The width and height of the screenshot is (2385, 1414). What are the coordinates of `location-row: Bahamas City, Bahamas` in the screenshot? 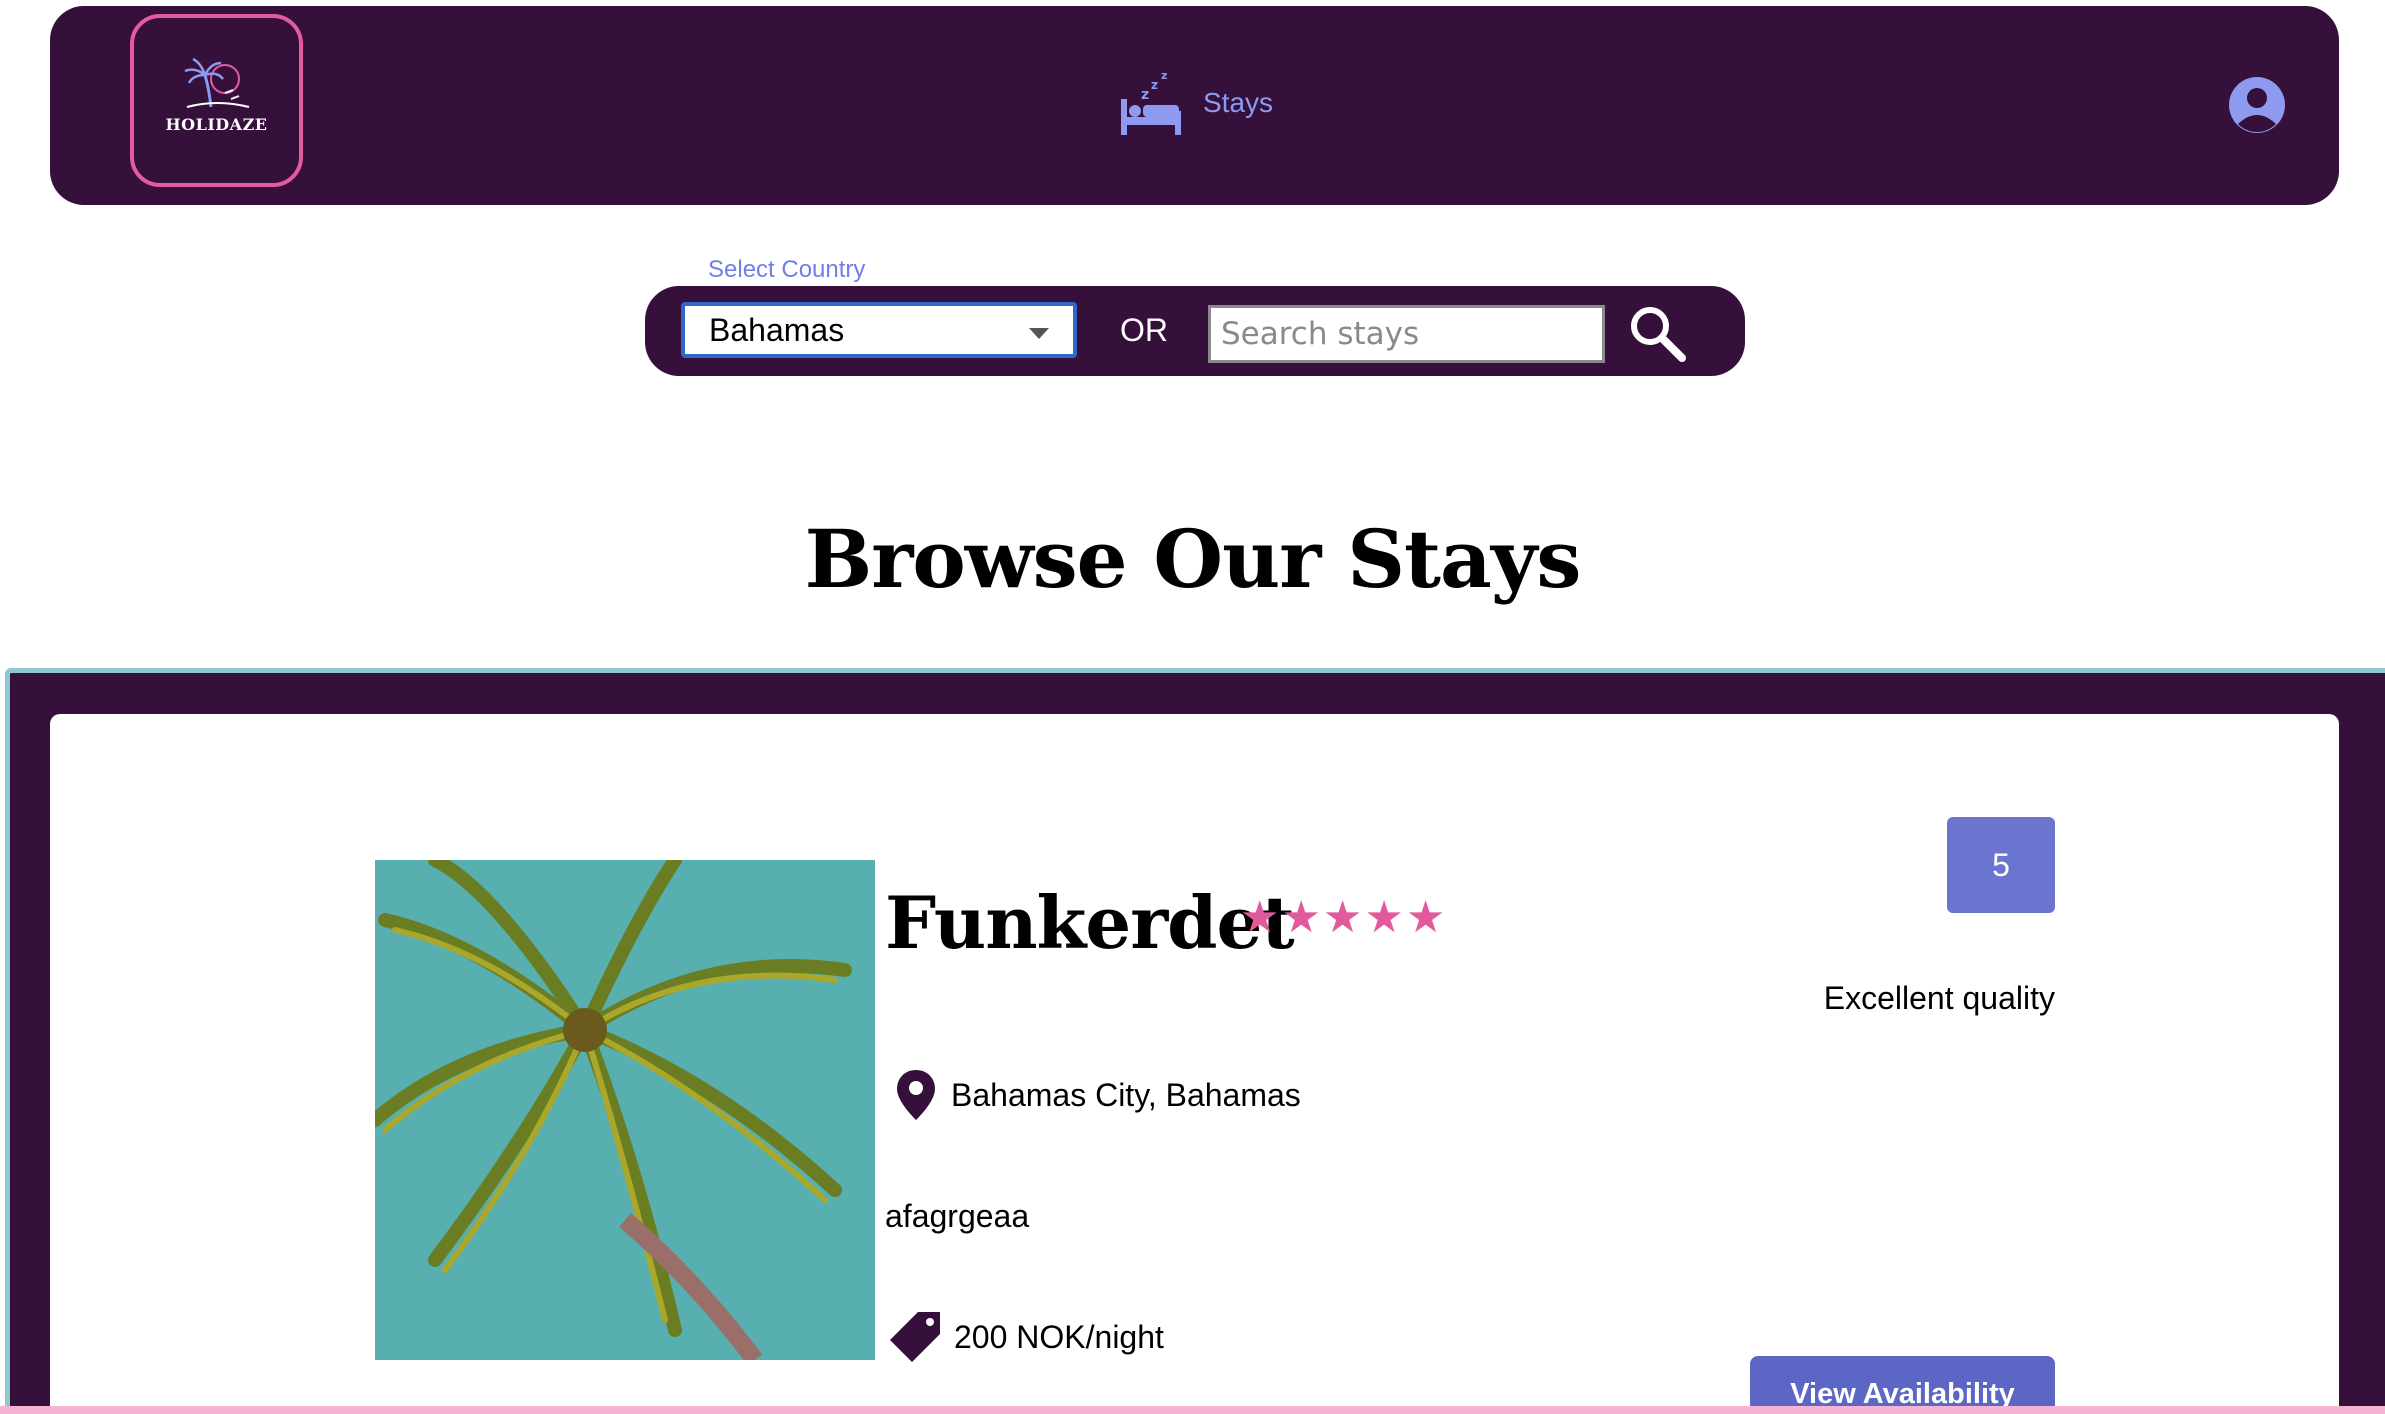 It's located at (1098, 1095).